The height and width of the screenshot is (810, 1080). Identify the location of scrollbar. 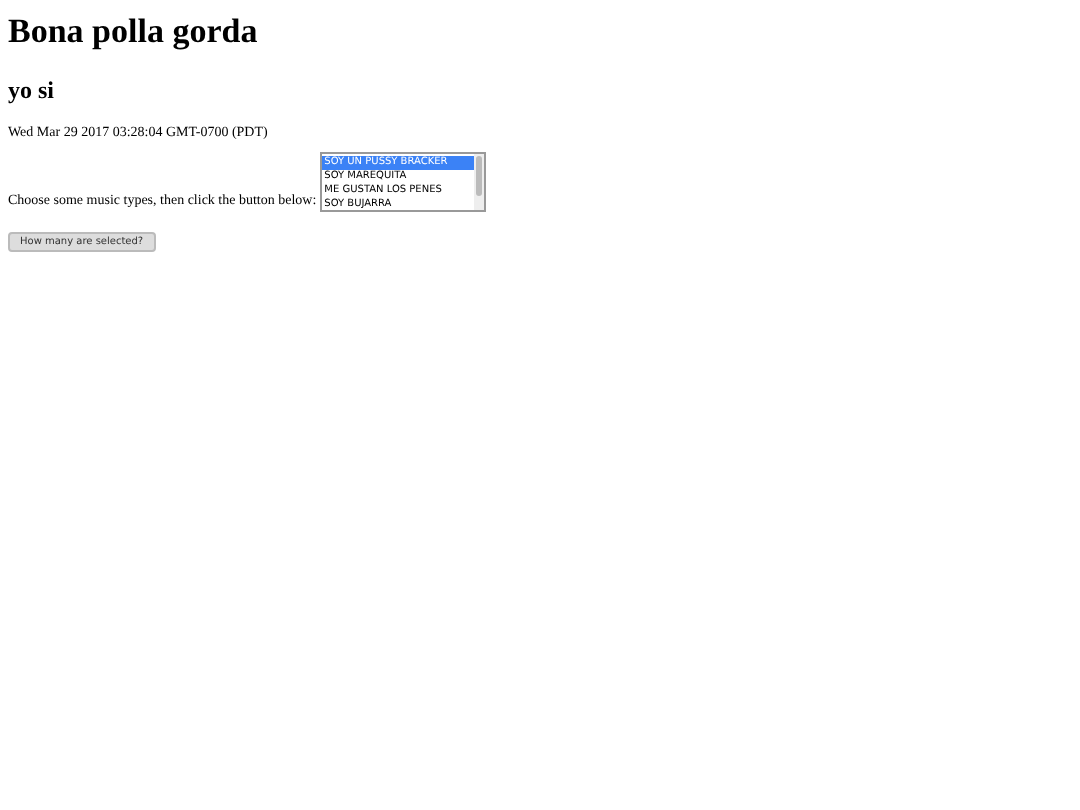
(479, 182).